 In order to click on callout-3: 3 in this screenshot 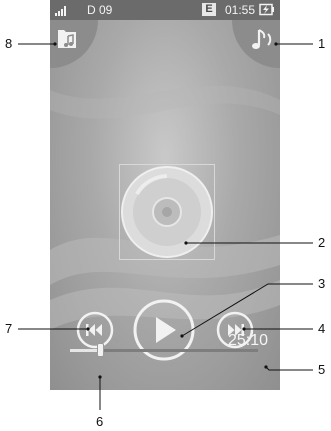, I will do `click(322, 283)`.